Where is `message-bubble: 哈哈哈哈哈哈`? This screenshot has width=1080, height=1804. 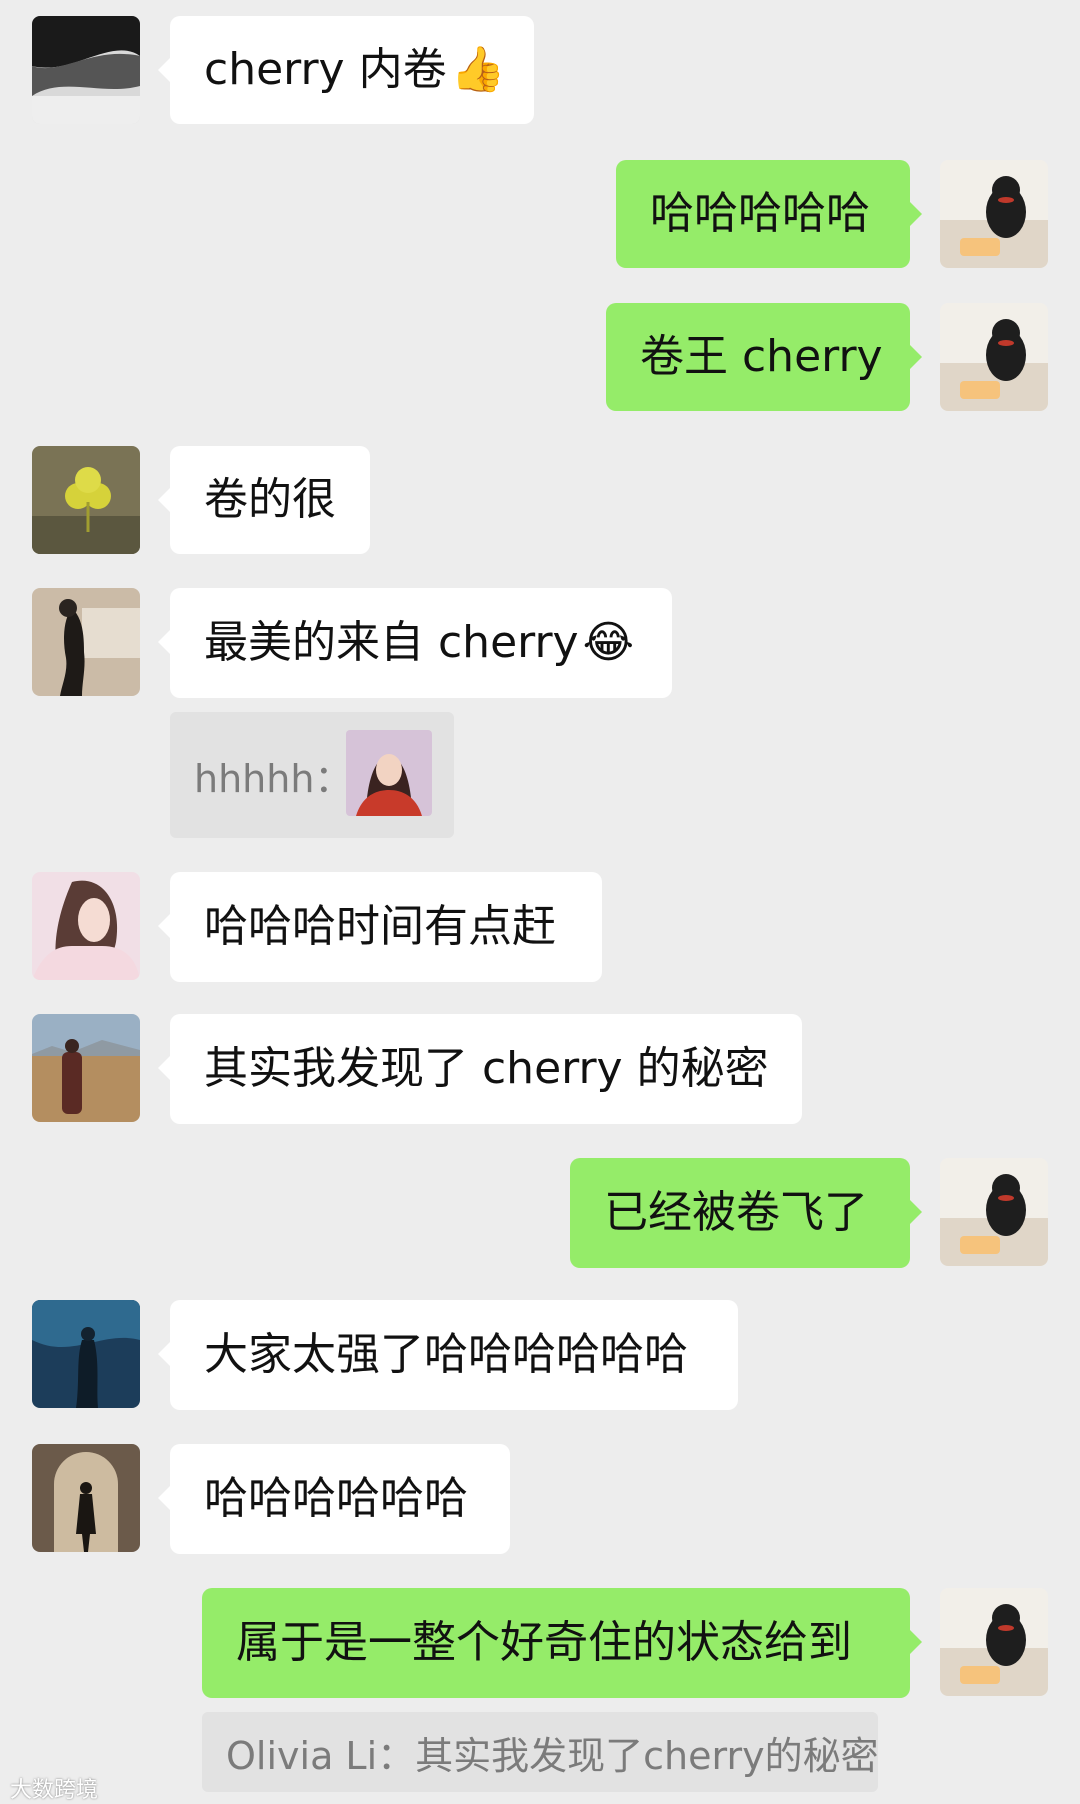
message-bubble: 哈哈哈哈哈哈 is located at coordinates (334, 1499).